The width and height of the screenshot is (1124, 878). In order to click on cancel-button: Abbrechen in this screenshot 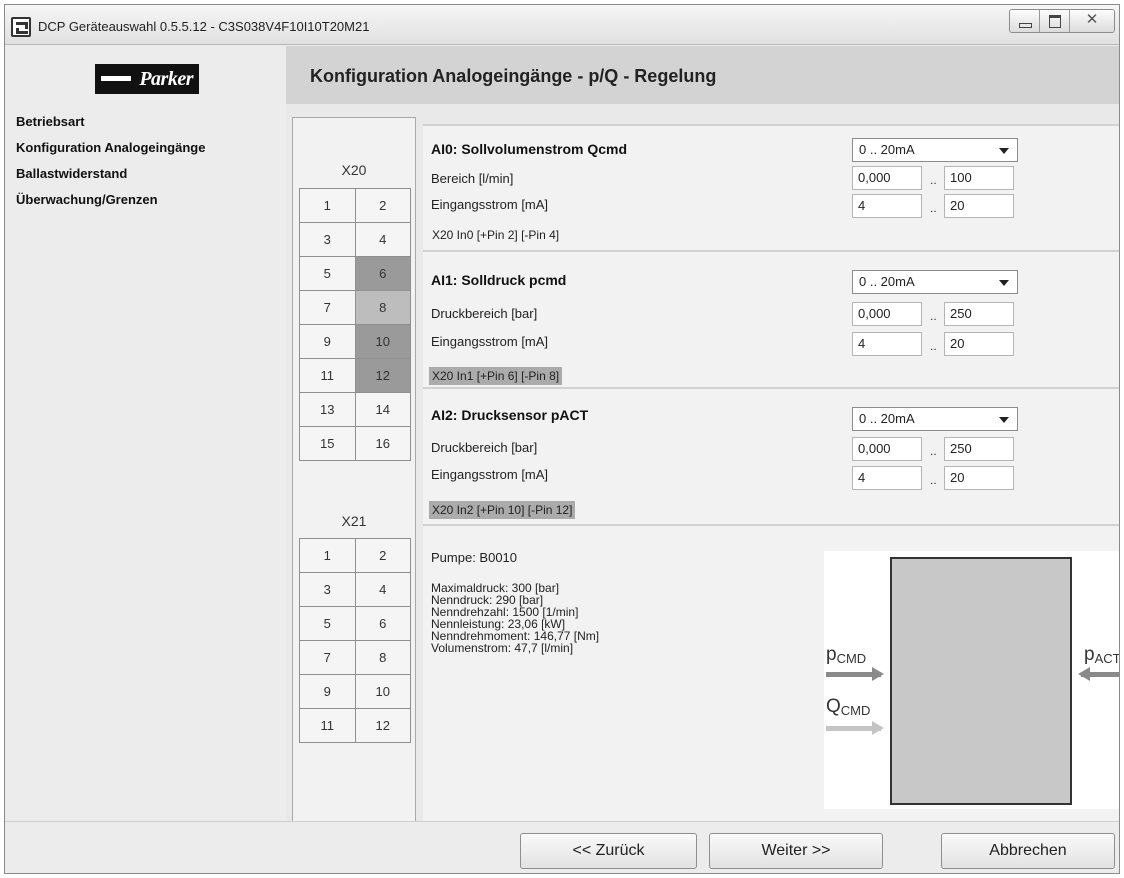, I will do `click(1028, 851)`.